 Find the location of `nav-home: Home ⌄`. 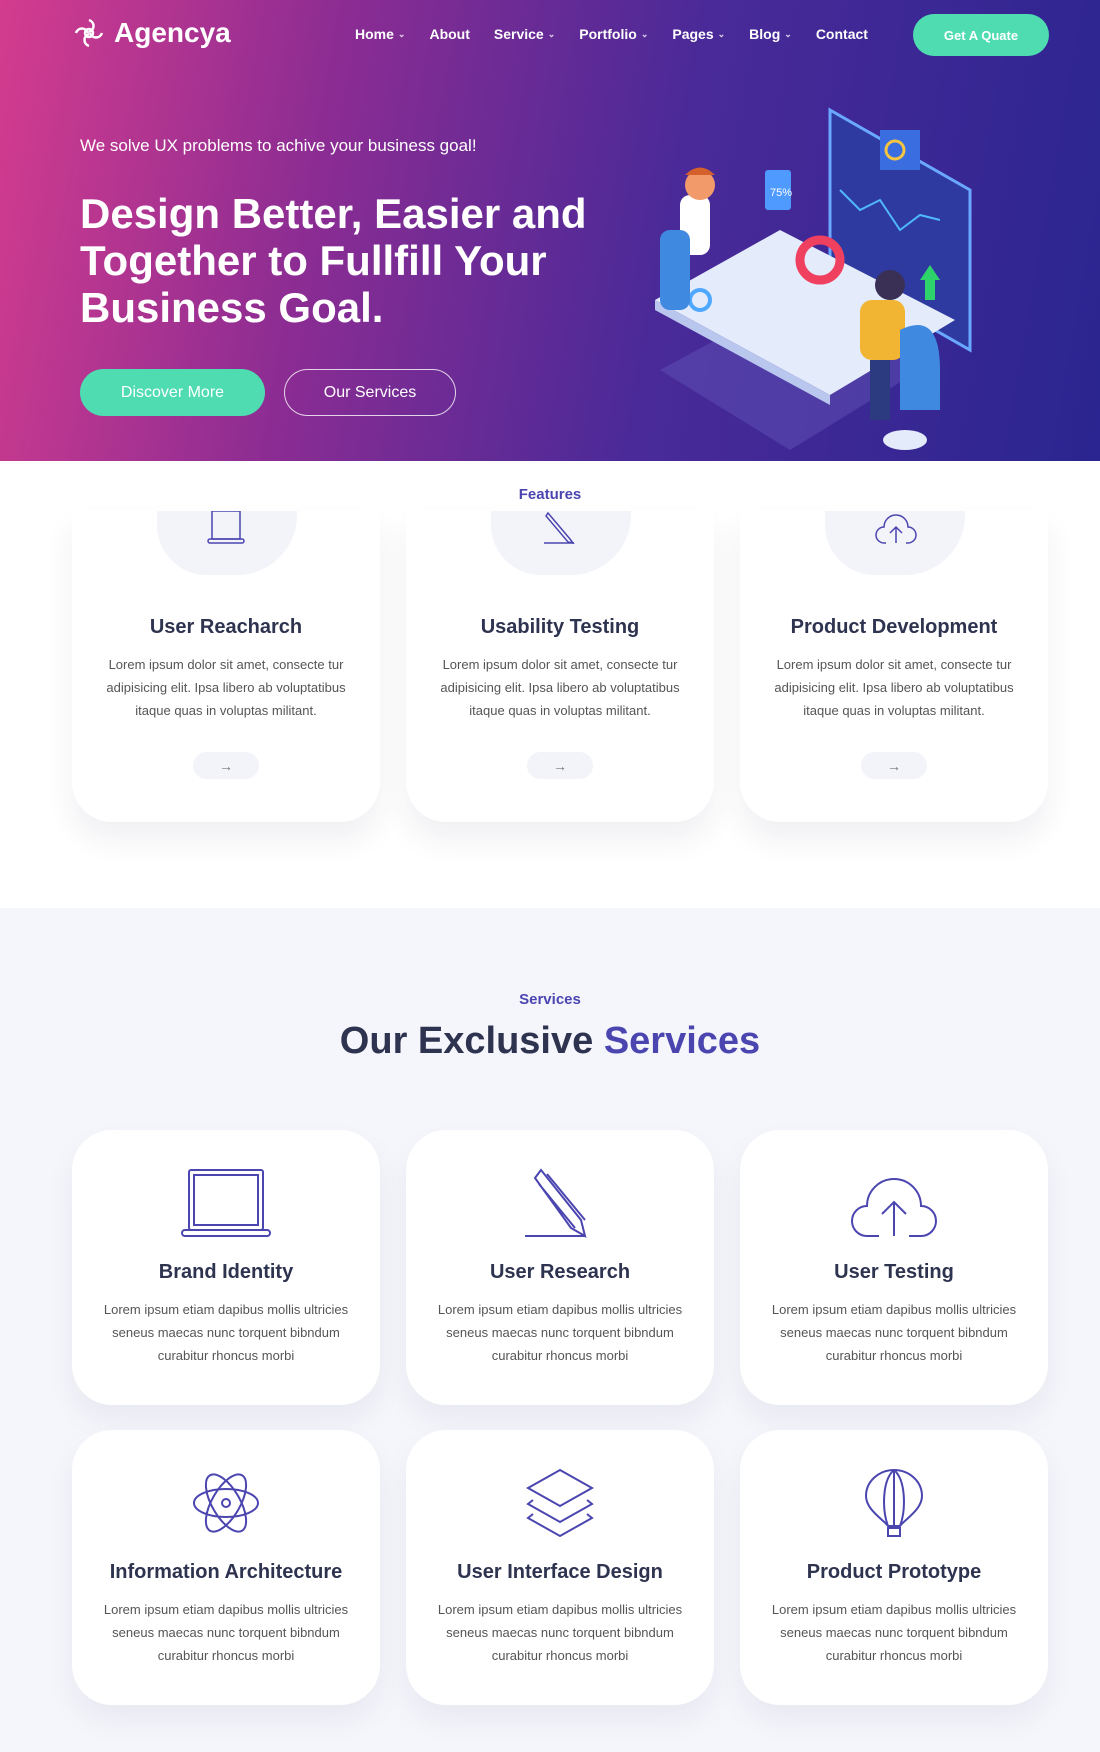

nav-home: Home ⌄ is located at coordinates (380, 34).